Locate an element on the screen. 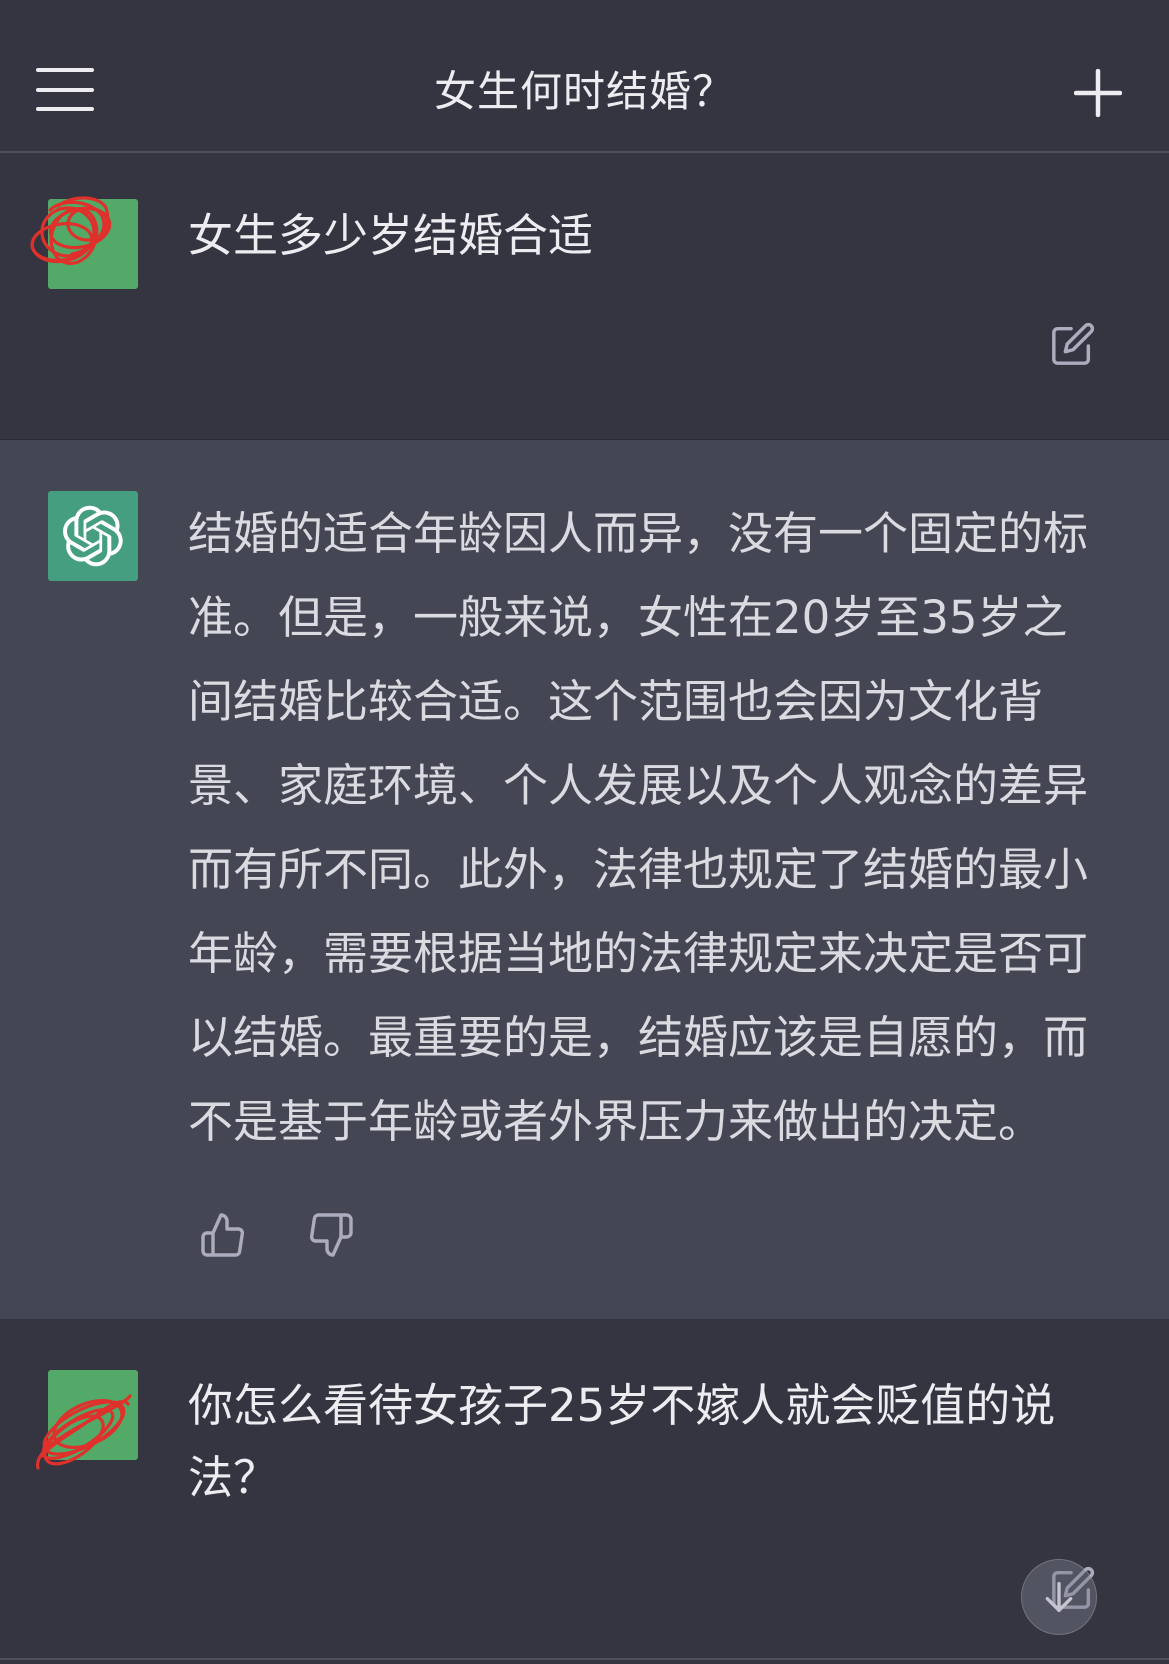 The width and height of the screenshot is (1169, 1664). thumbs-down-icon is located at coordinates (331, 1235).